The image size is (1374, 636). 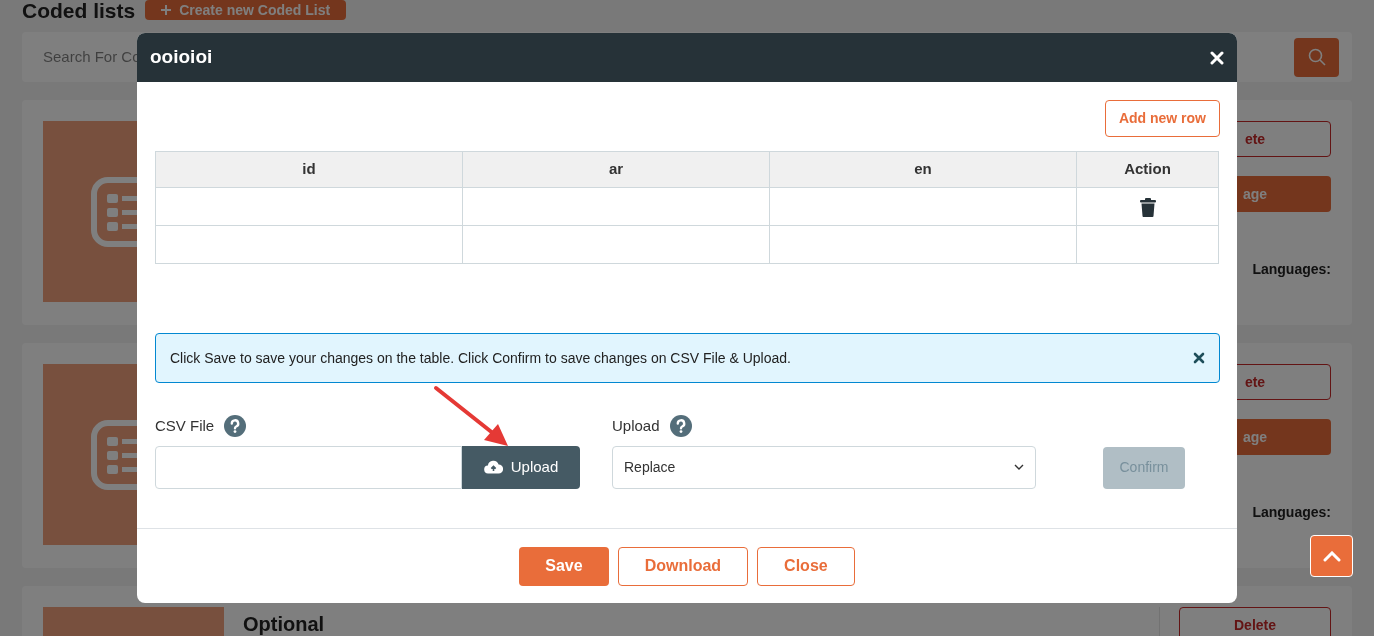 I want to click on column-header: ar, so click(x=616, y=169).